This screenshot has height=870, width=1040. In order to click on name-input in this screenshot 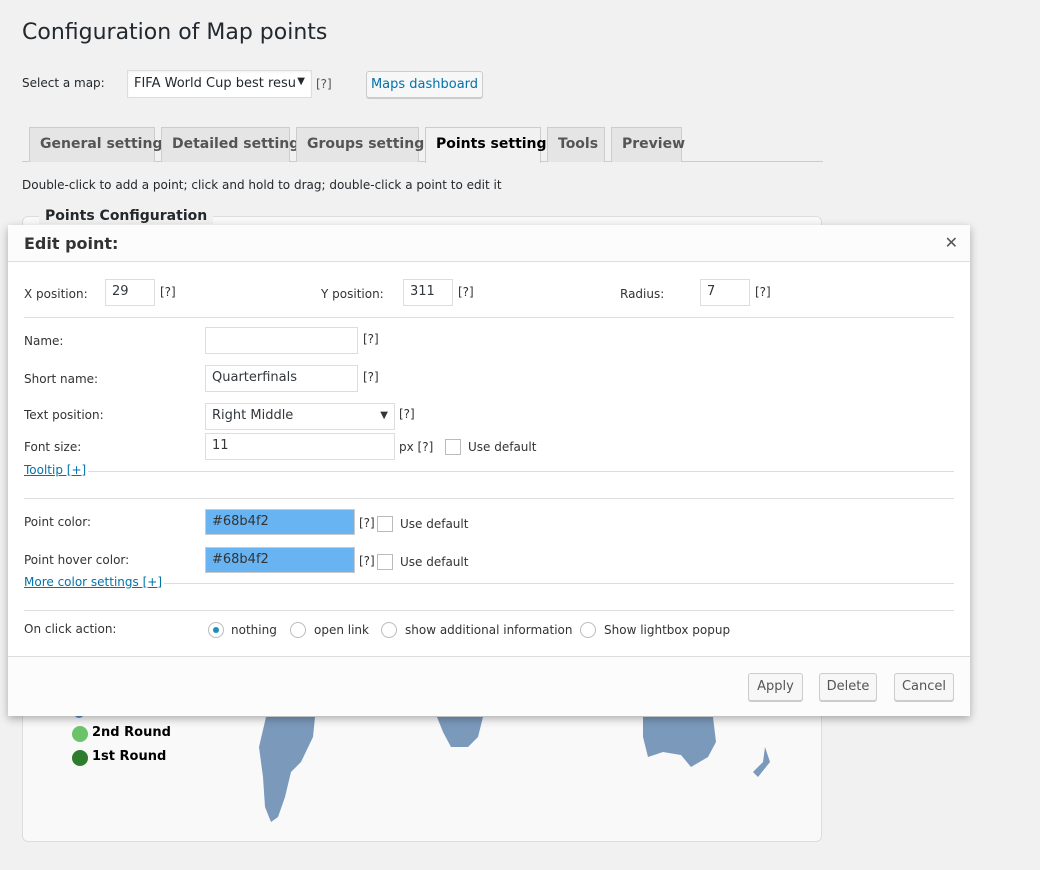, I will do `click(281, 340)`.